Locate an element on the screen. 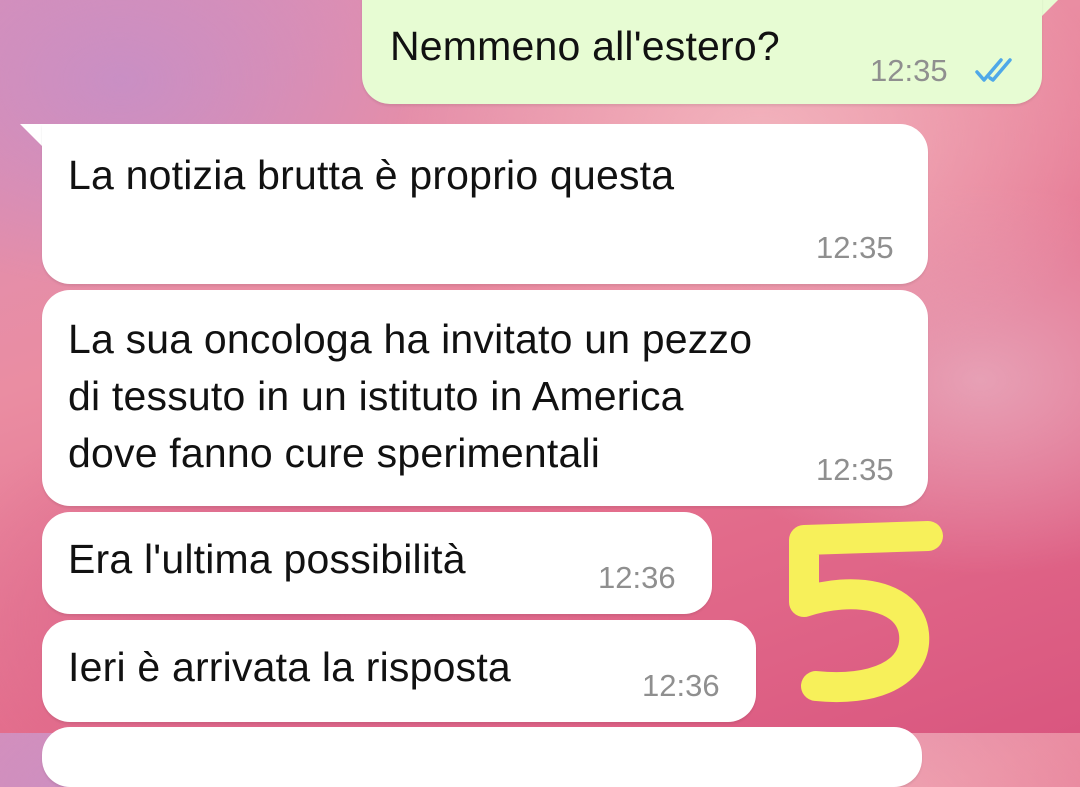  message-text: Nemmeno all'estero? is located at coordinates (585, 46).